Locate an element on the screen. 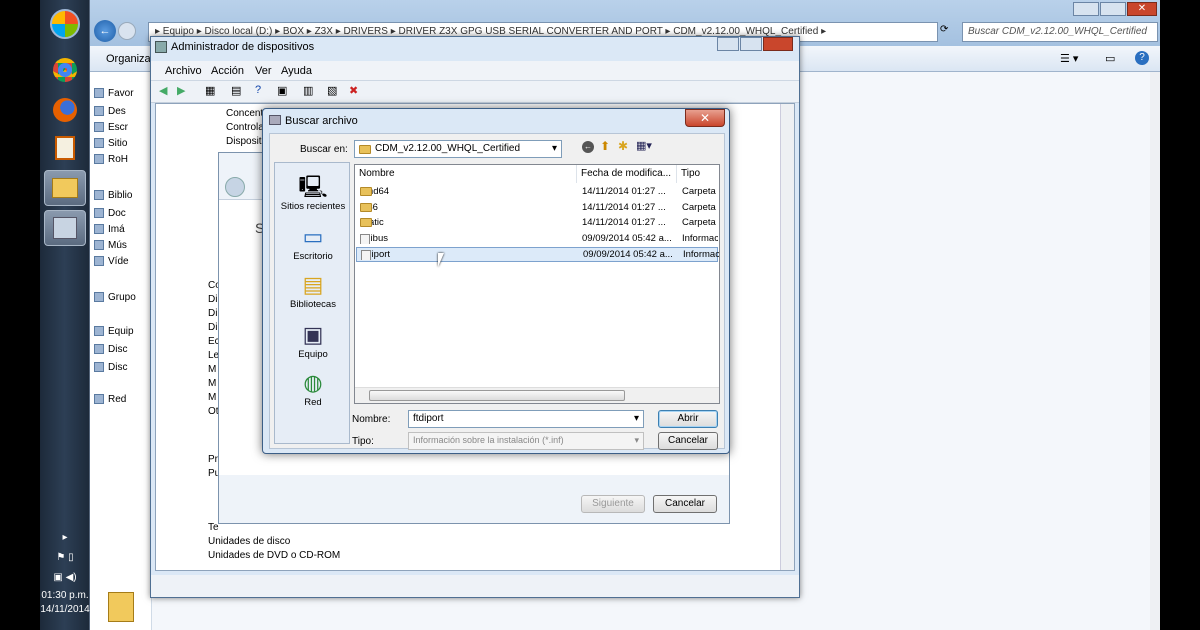  place-recent: 🖳 Sitios recientes is located at coordinates (313, 192).